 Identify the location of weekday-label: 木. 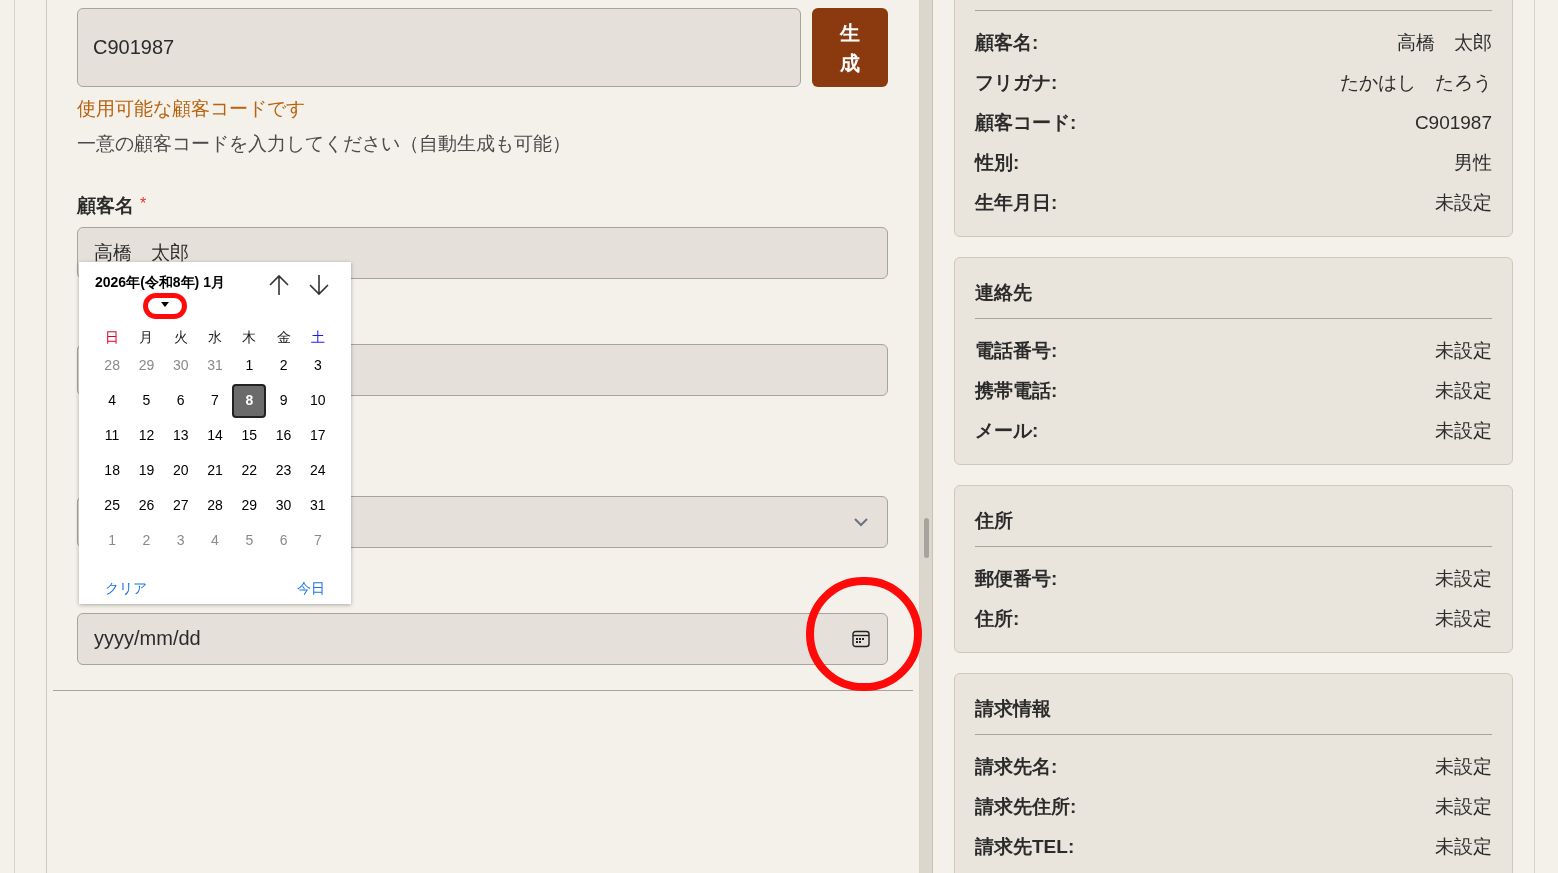
(249, 337).